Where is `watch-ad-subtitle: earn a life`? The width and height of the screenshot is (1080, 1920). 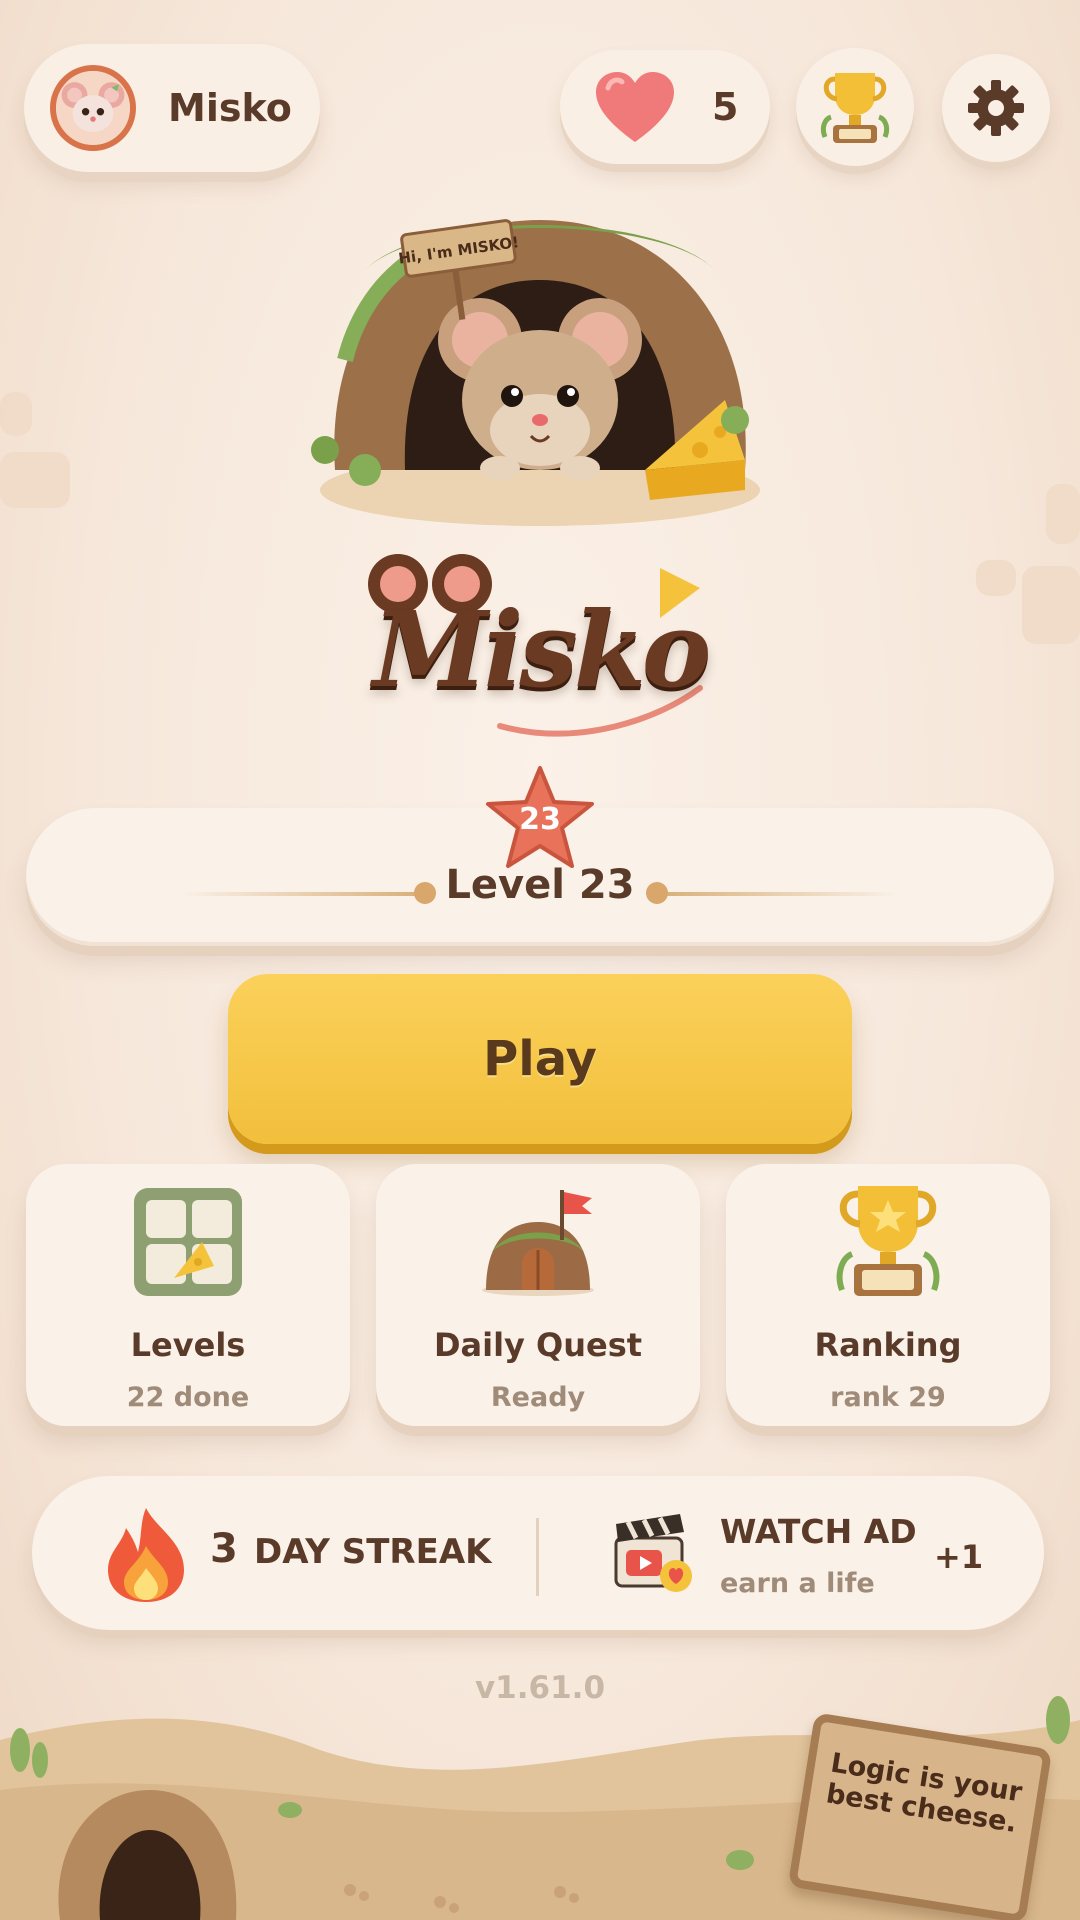 watch-ad-subtitle: earn a life is located at coordinates (797, 1583).